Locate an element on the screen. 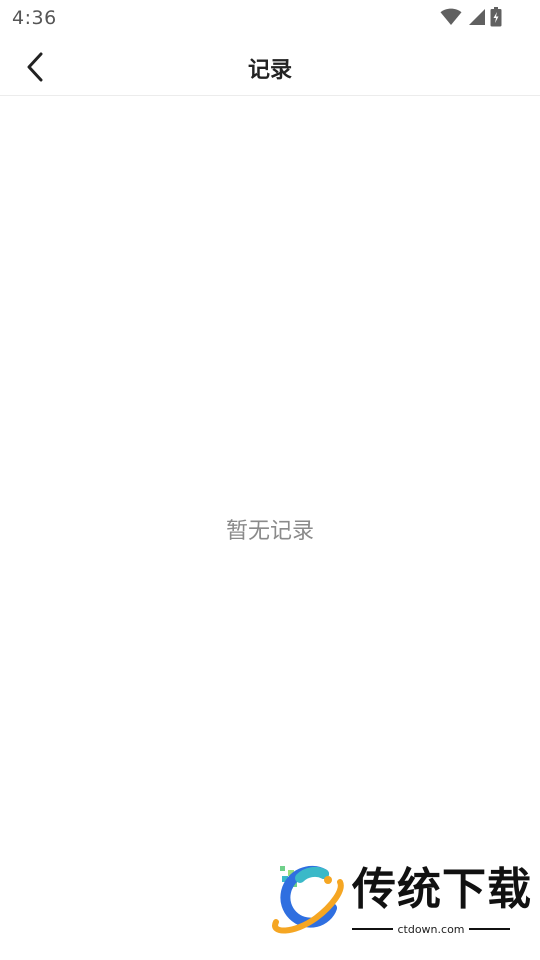 The width and height of the screenshot is (540, 960). status-time: 4:36 is located at coordinates (34, 18).